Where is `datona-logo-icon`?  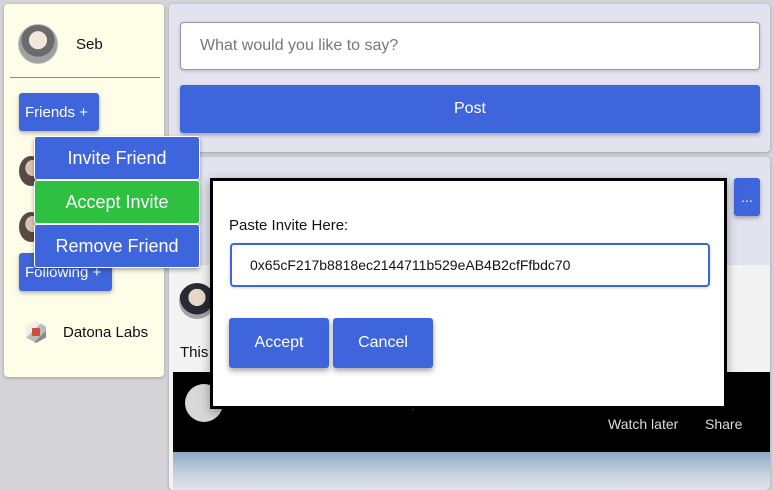
datona-logo-icon is located at coordinates (36, 332).